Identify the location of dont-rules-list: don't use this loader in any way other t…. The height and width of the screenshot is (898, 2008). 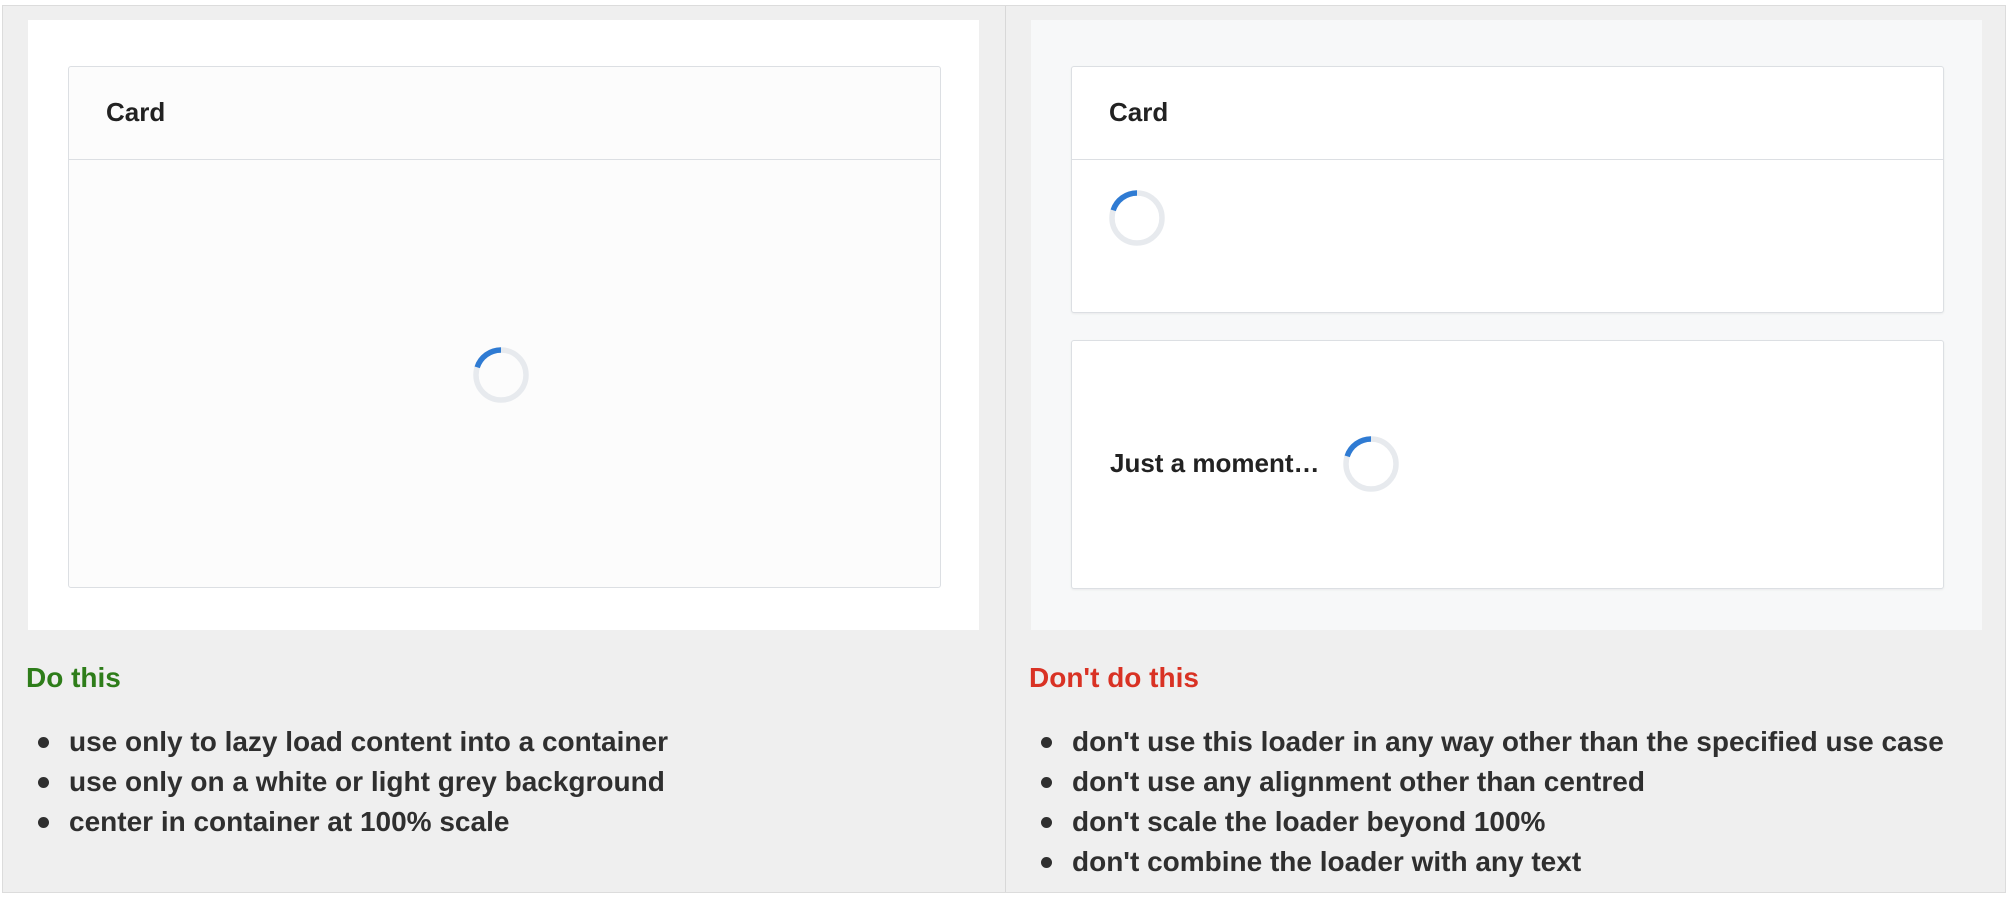
(1475, 802).